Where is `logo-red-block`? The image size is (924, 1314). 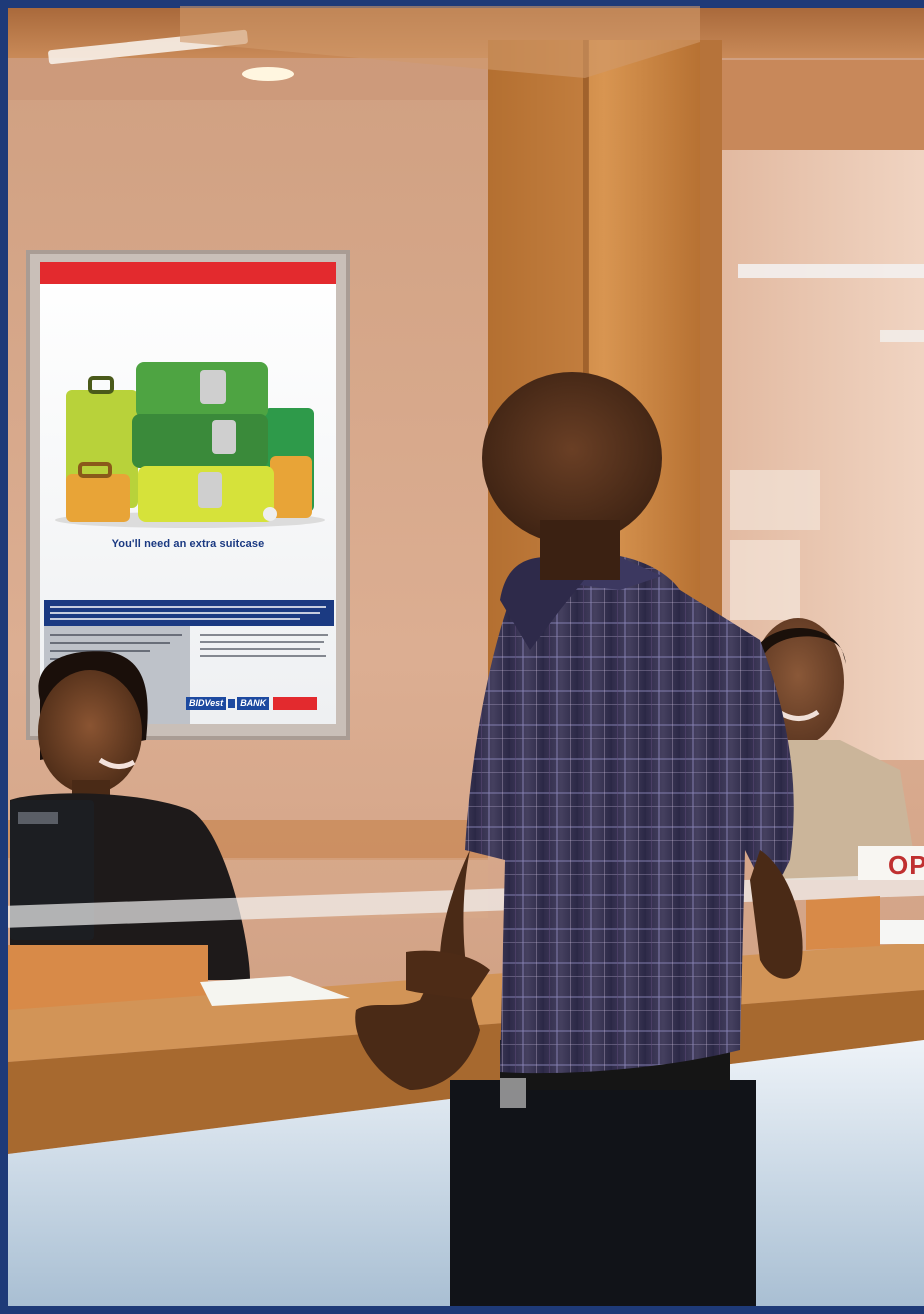 logo-red-block is located at coordinates (295, 703).